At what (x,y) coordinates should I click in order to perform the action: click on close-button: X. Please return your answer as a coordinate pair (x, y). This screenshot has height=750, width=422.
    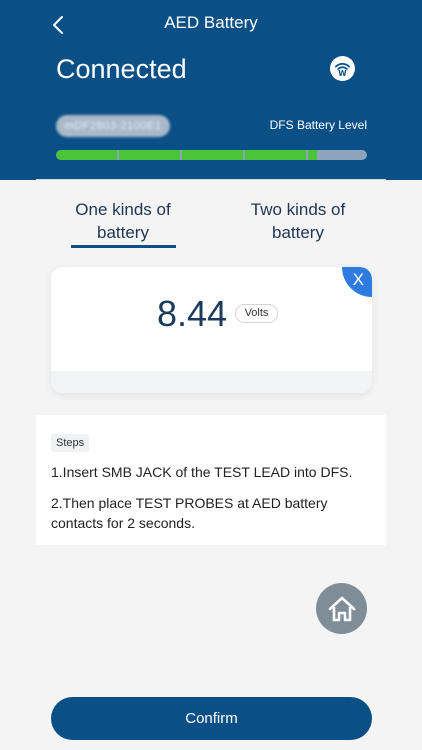
    Looking at the image, I should click on (357, 282).